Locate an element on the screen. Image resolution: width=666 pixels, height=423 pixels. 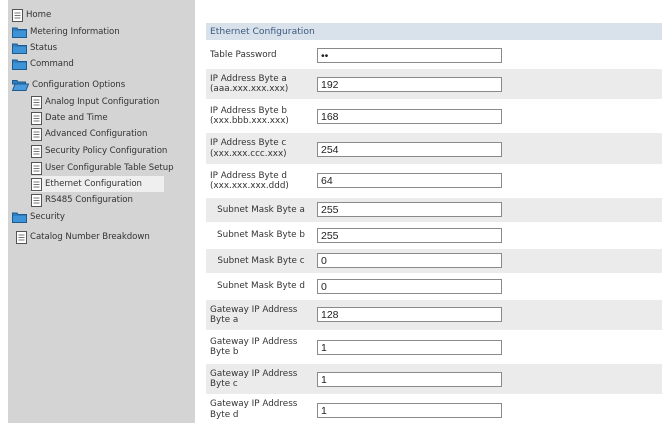
form-row-subnet-byte-a: Subnet Mask Byte a is located at coordinates (434, 210).